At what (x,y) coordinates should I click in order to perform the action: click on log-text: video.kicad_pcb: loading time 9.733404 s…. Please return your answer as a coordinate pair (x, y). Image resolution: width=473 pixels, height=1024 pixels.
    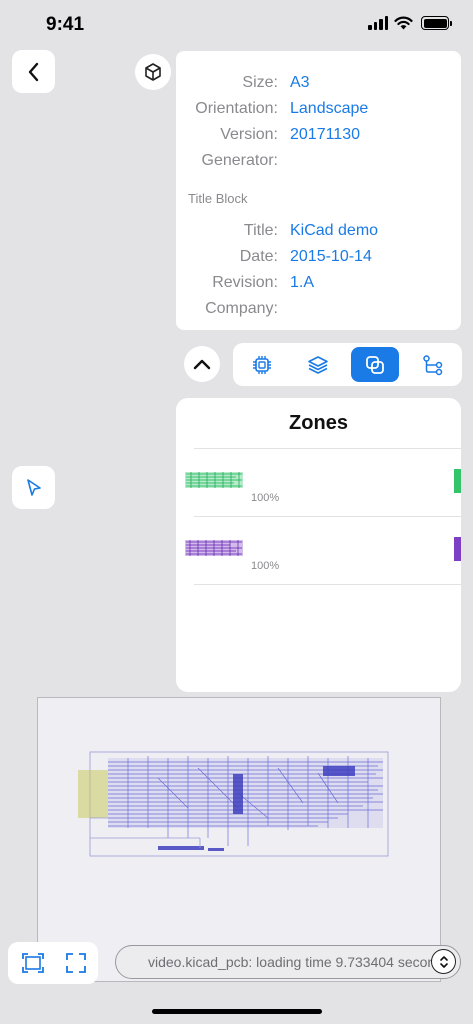
    Looking at the image, I should click on (299, 962).